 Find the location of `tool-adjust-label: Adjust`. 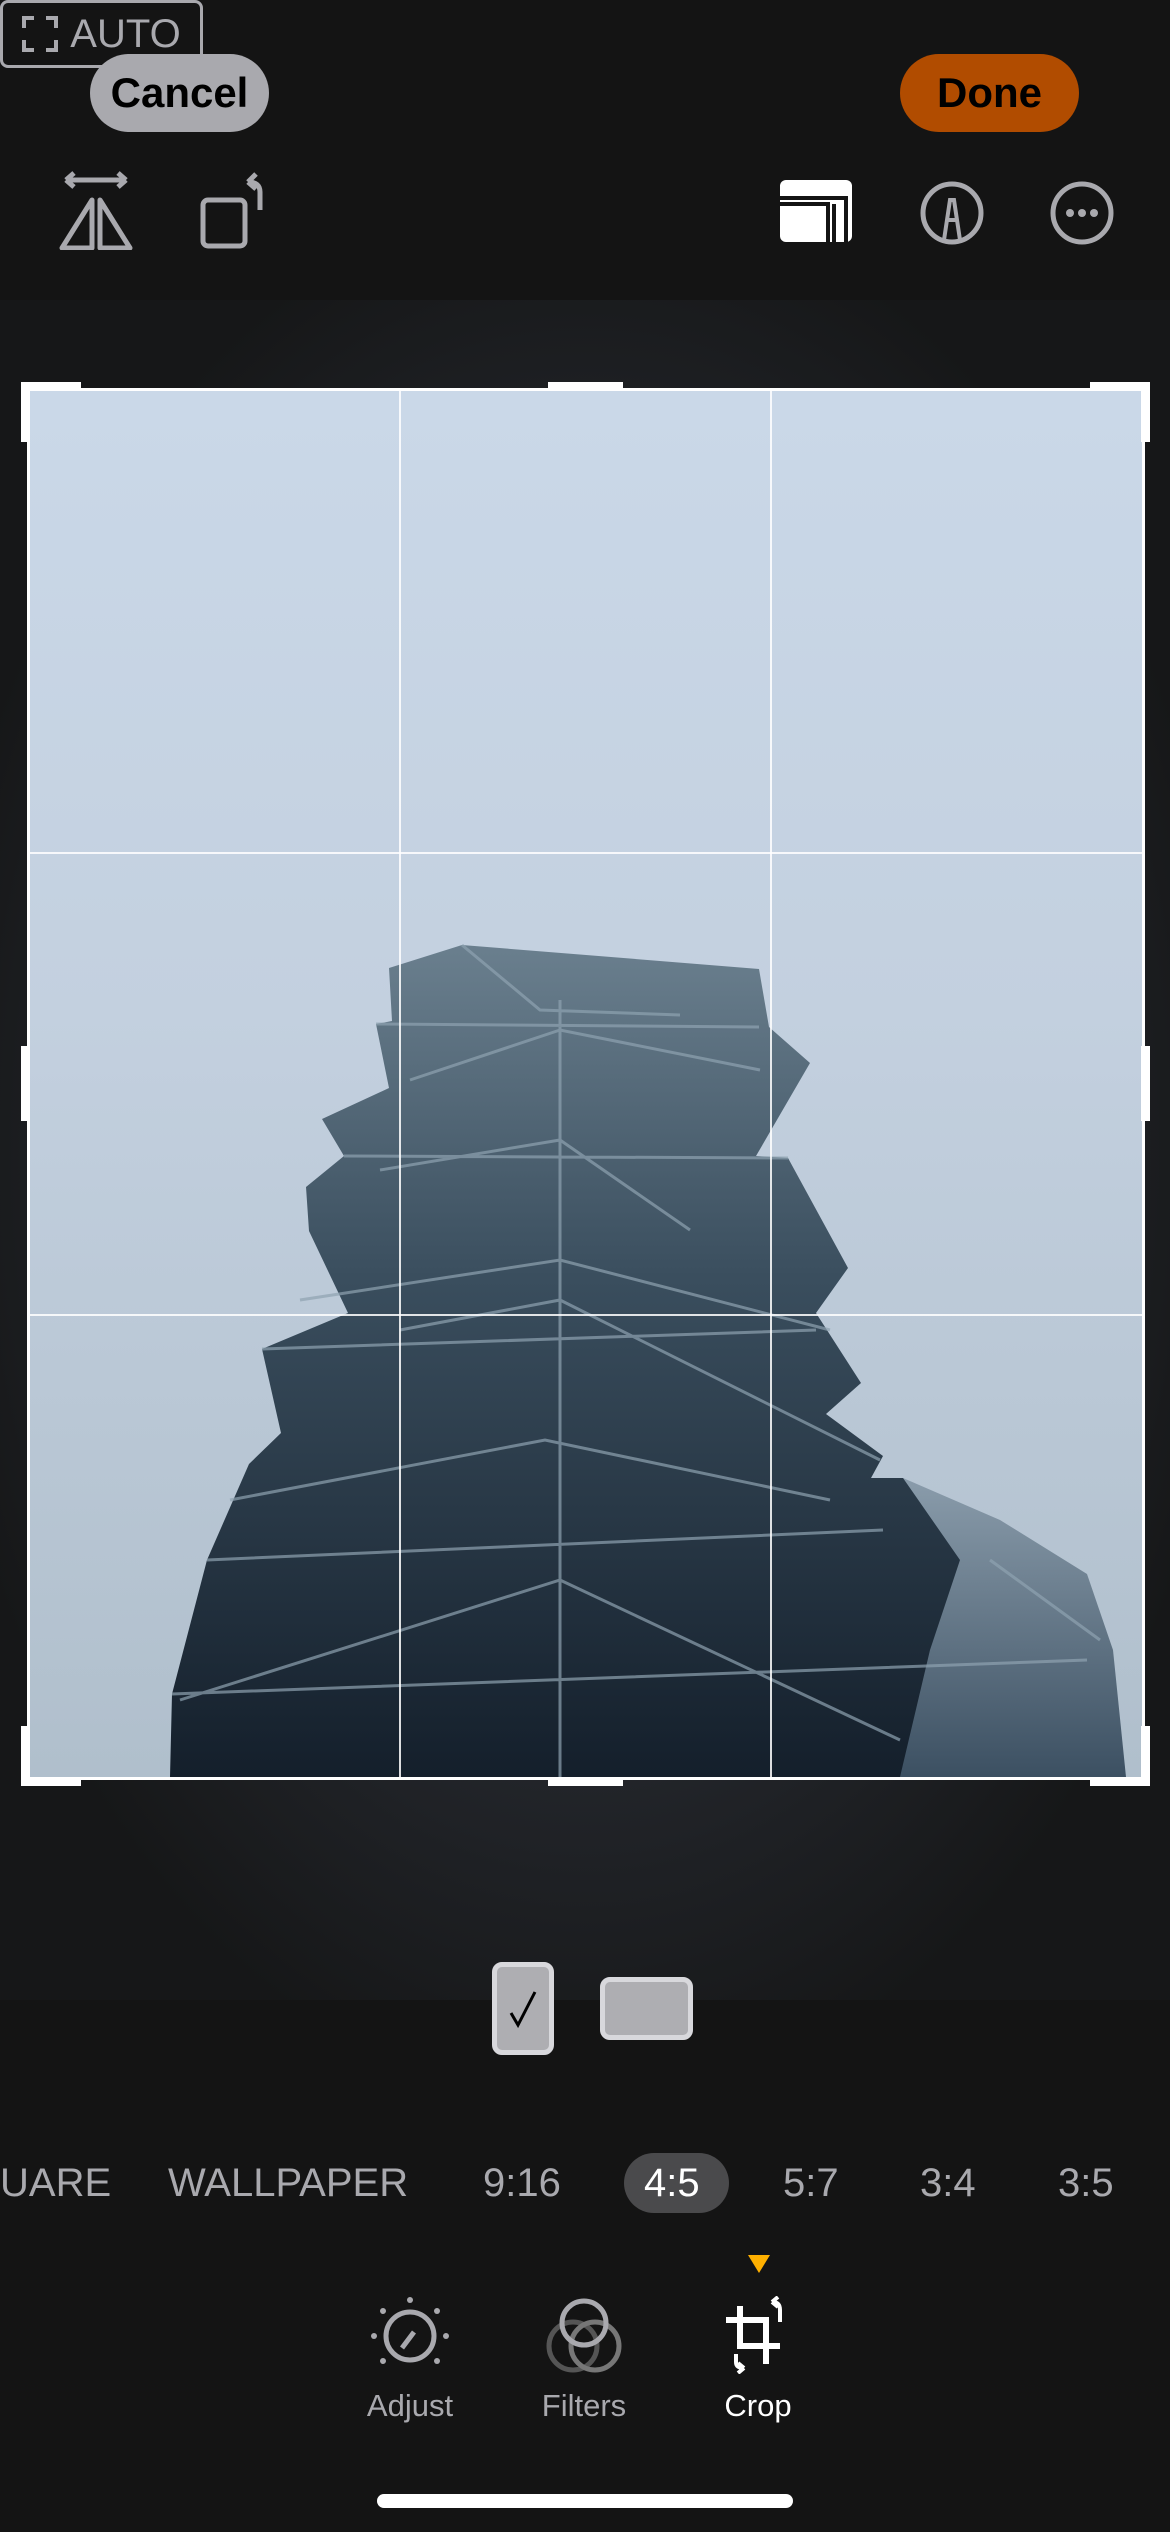

tool-adjust-label: Adjust is located at coordinates (410, 2405).